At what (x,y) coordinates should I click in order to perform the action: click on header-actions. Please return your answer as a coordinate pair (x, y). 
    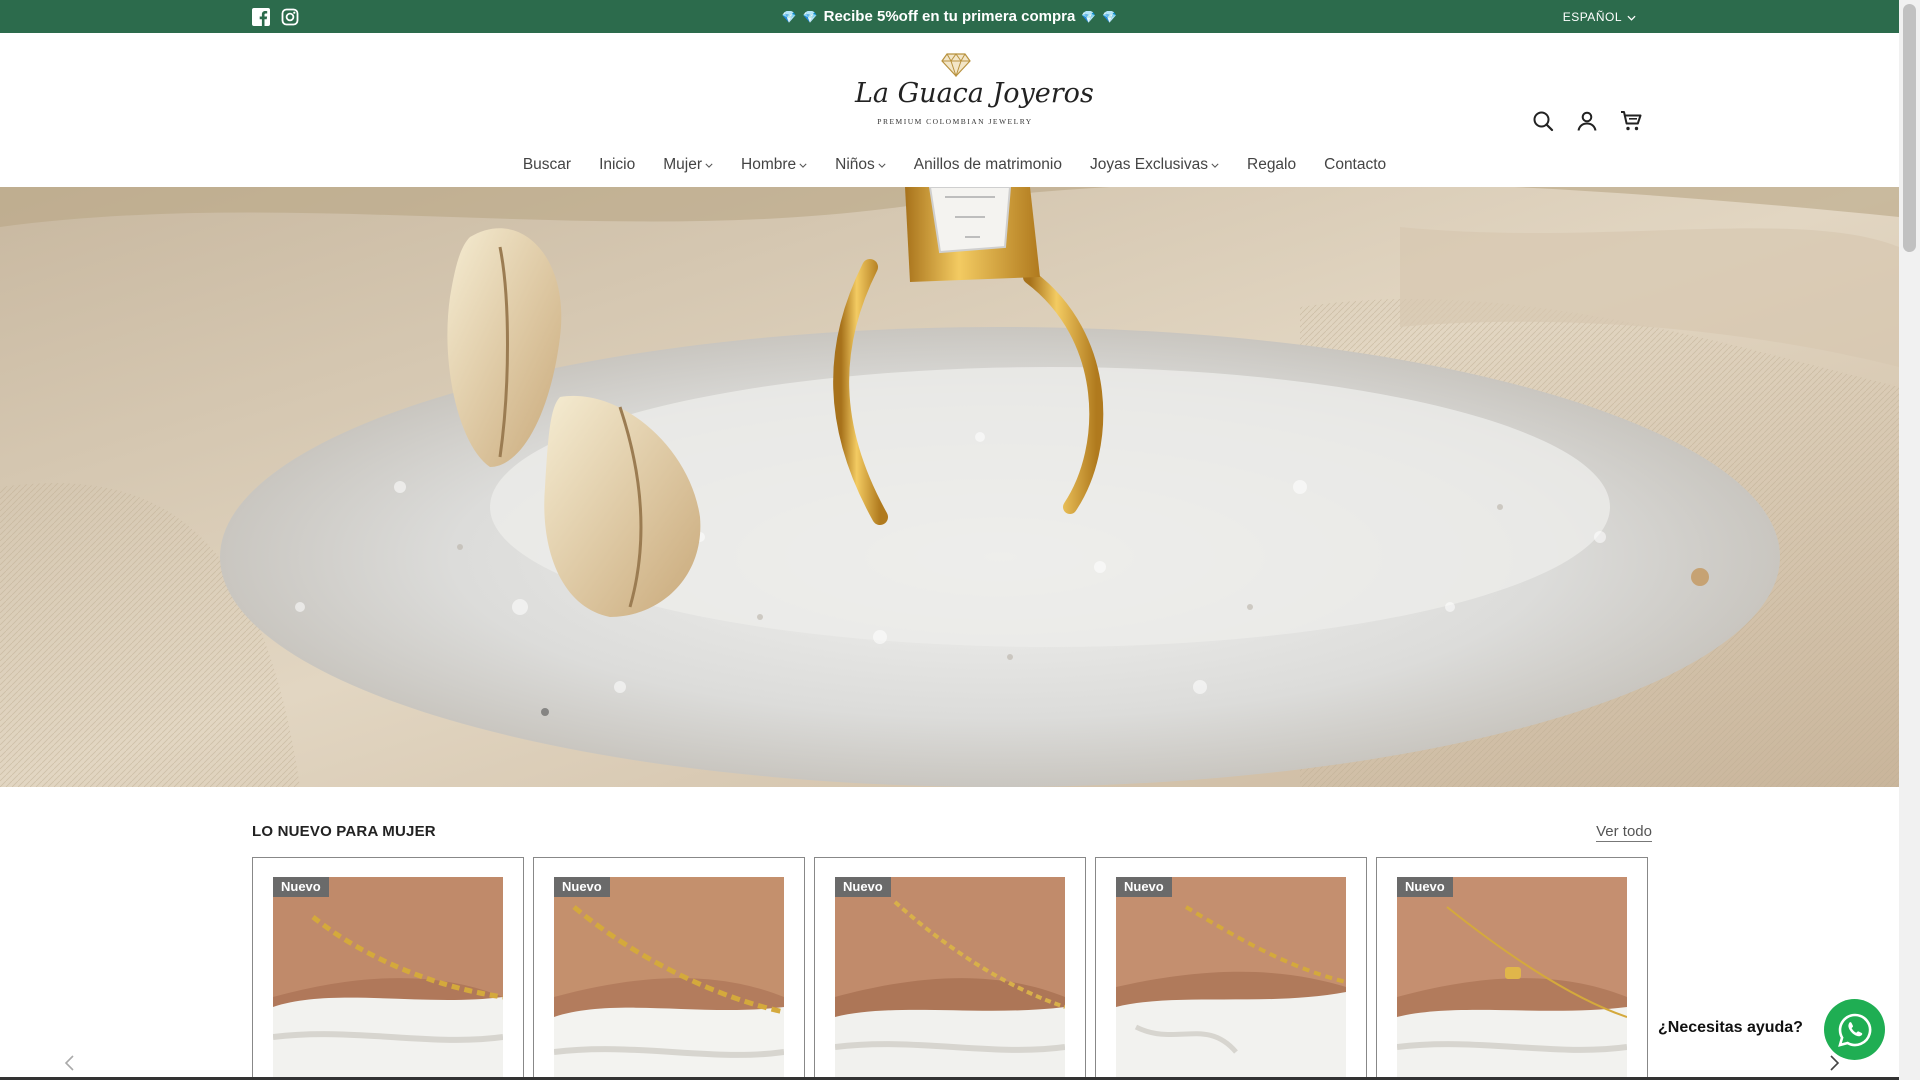
    Looking at the image, I should click on (1587, 121).